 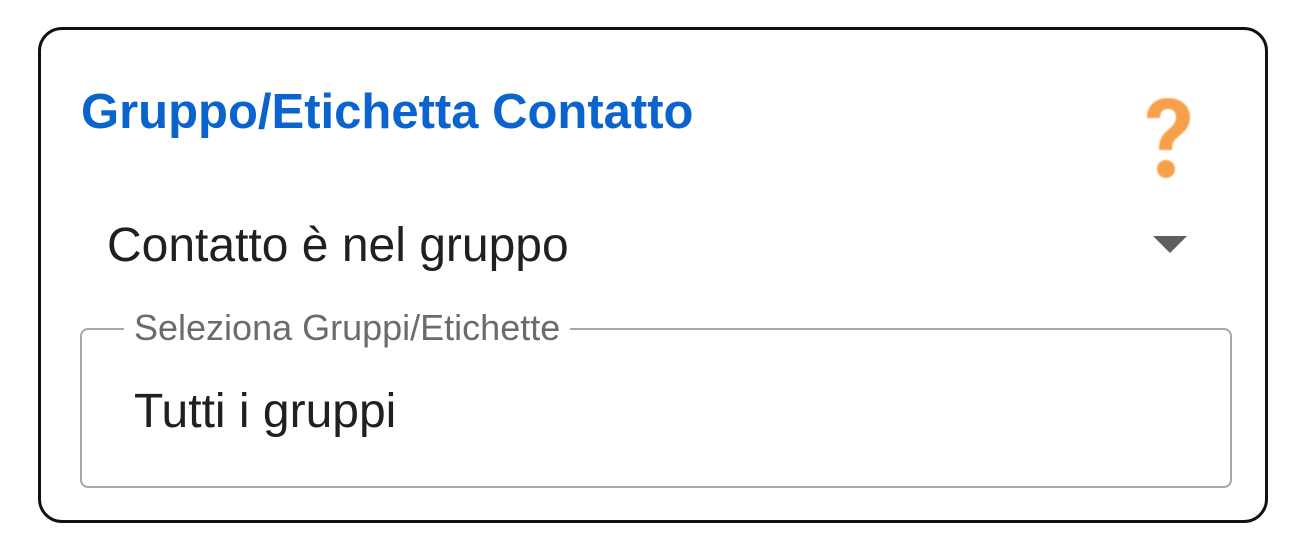 What do you see at coordinates (1170, 244) in the screenshot?
I see `dropdown-arrow-icon` at bounding box center [1170, 244].